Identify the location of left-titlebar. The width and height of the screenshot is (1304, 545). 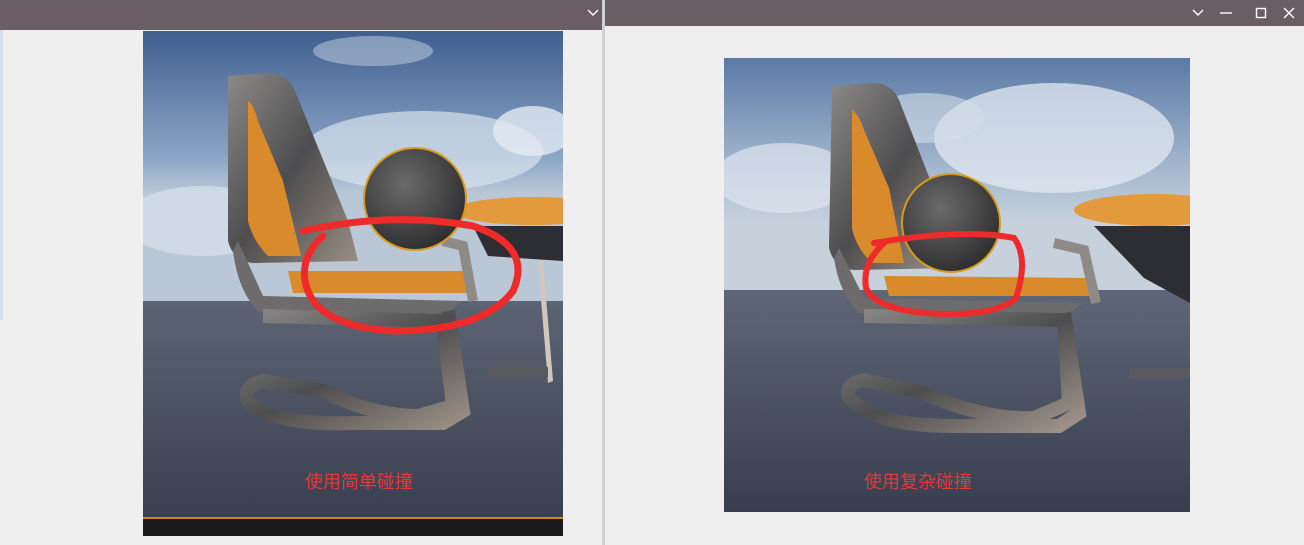
(302, 15).